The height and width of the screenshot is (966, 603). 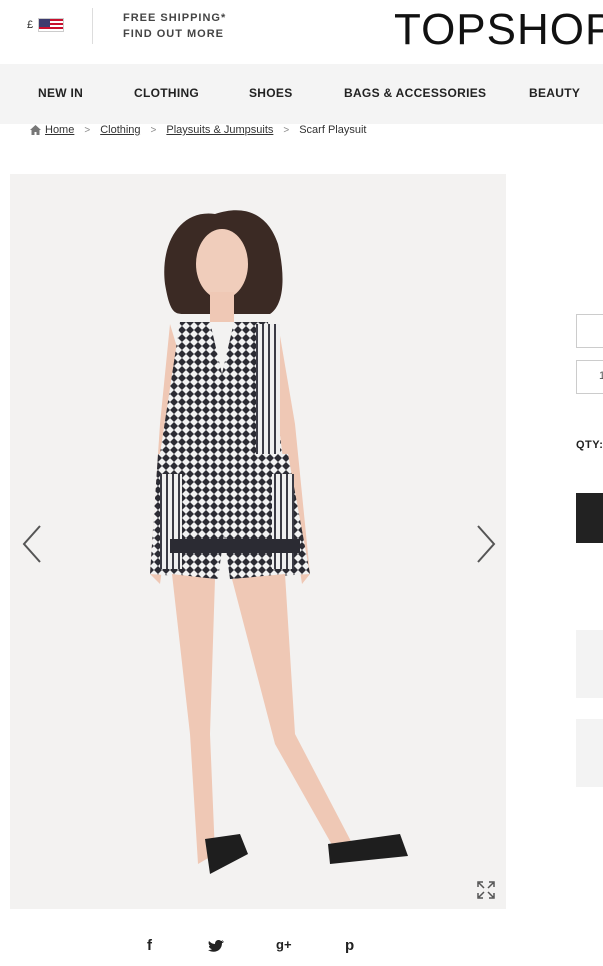 I want to click on find-out-more-link: FIND OUT MORE, so click(x=174, y=34).